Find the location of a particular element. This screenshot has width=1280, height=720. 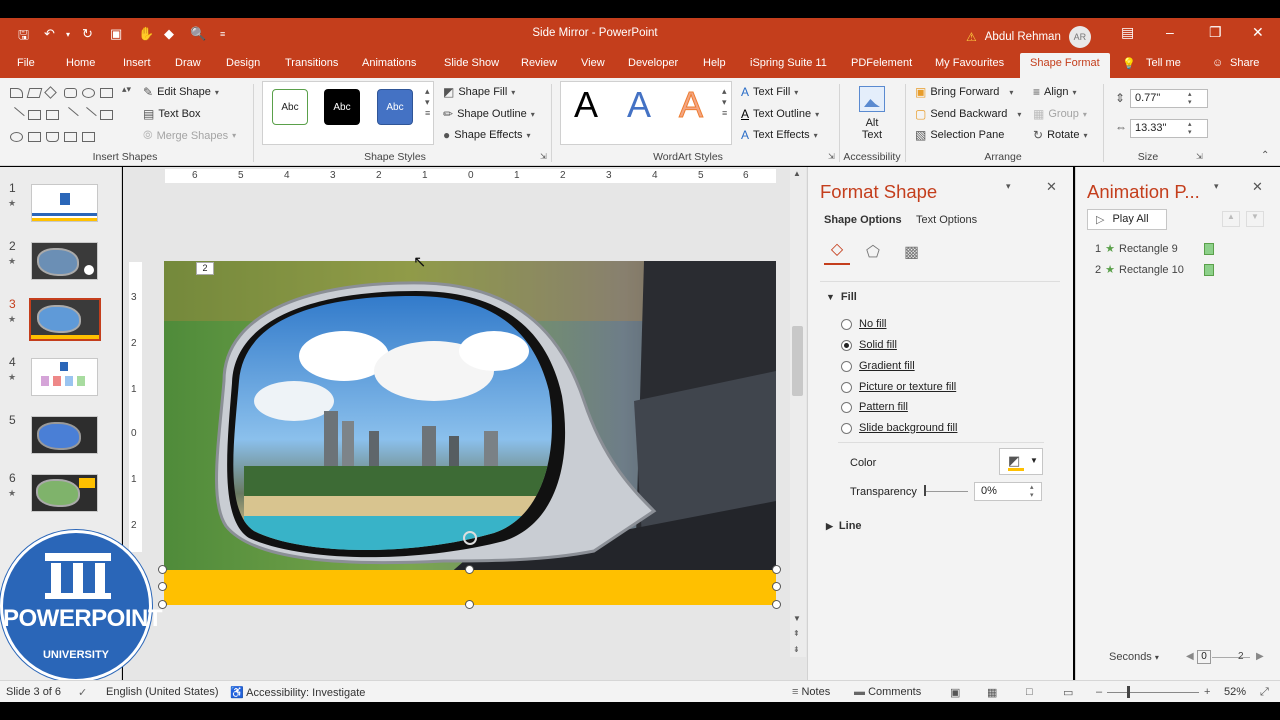

slideshow-view-icon: ▭ is located at coordinates (1068, 692).